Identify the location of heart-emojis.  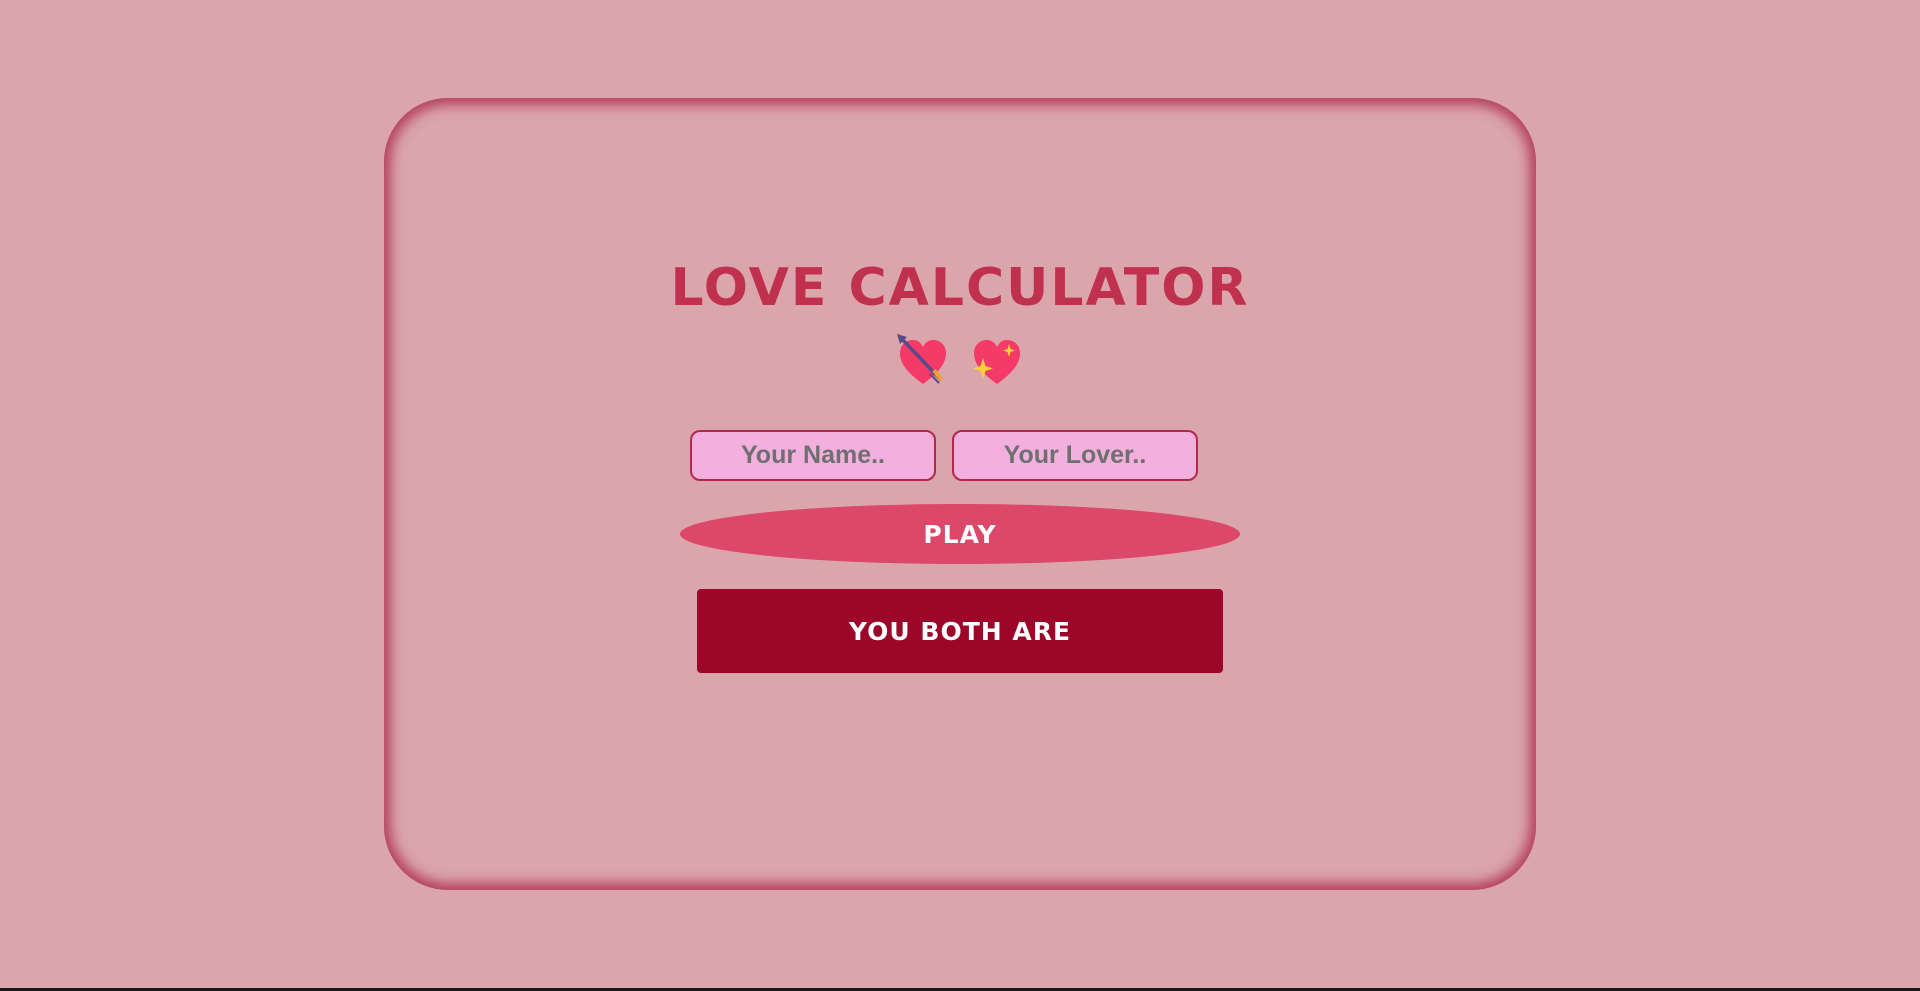
(960, 362).